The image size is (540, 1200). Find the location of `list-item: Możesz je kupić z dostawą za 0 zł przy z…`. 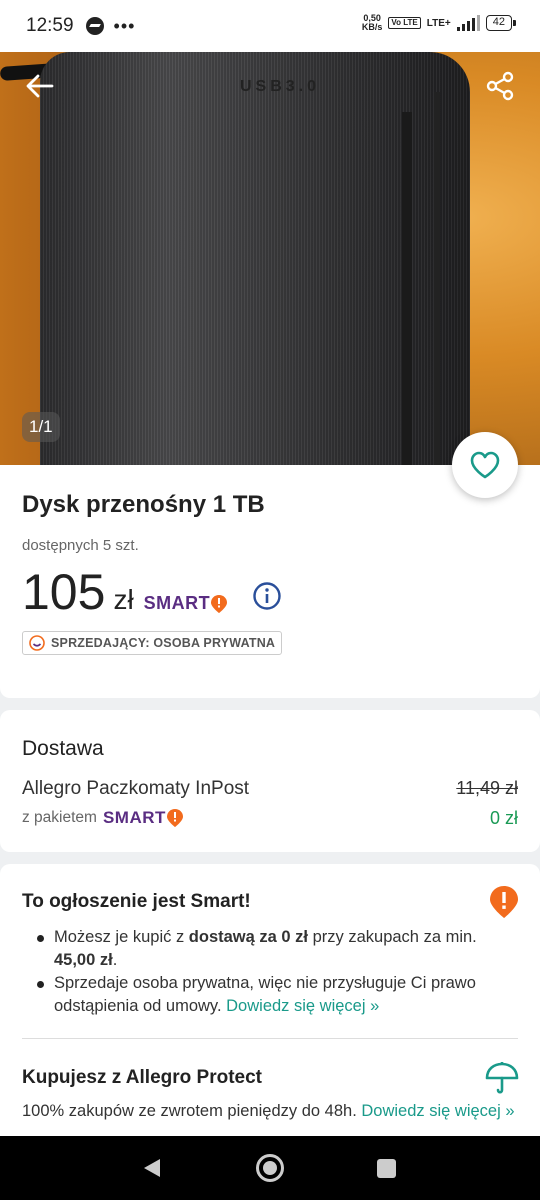

list-item: Możesz je kupić z dostawą za 0 zł przy z… is located at coordinates (269, 949).